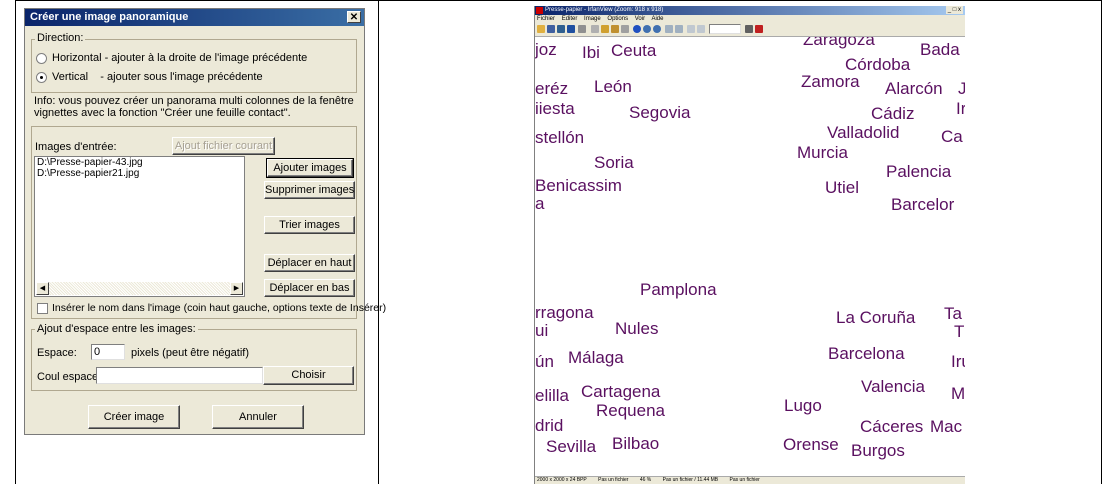  What do you see at coordinates (645, 480) in the screenshot?
I see `status-zoom: 46 %` at bounding box center [645, 480].